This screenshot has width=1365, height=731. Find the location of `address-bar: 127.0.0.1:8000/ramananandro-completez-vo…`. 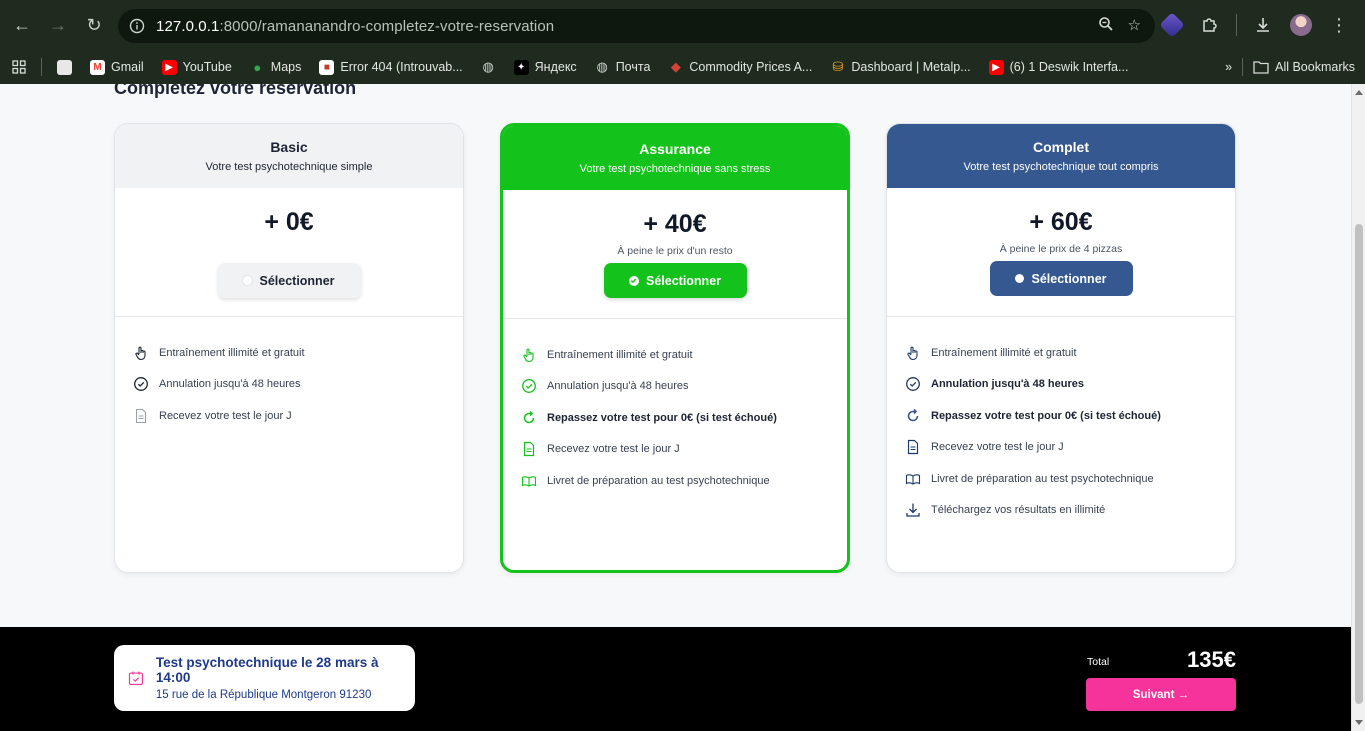

address-bar: 127.0.0.1:8000/ramananandro-completez-vo… is located at coordinates (636, 26).